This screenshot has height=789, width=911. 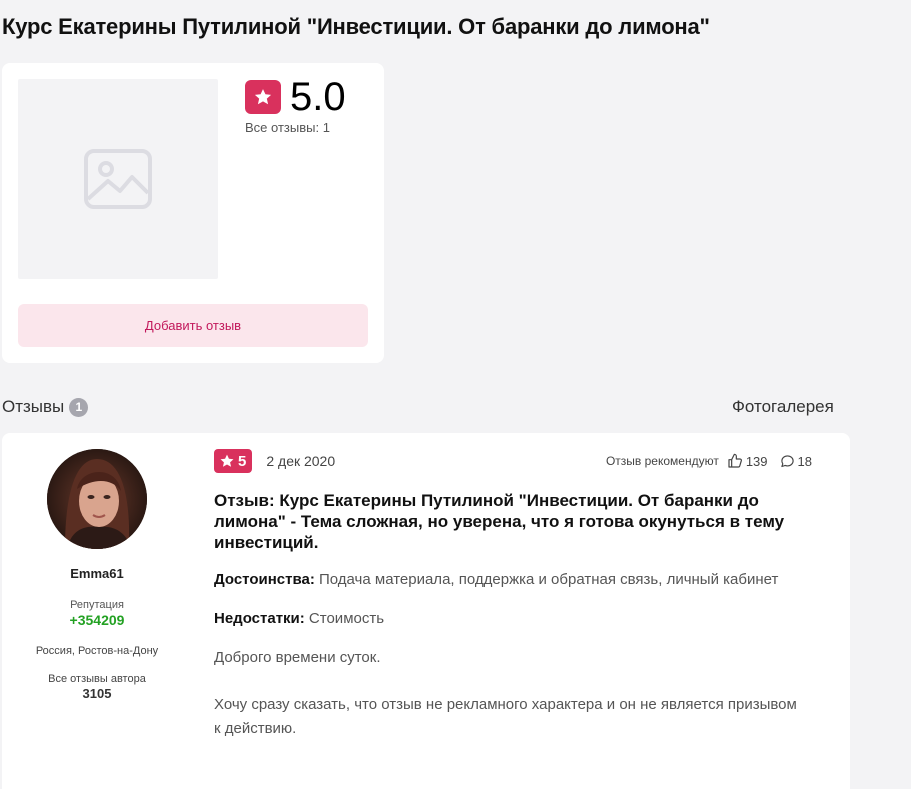 What do you see at coordinates (97, 499) in the screenshot?
I see `avatar` at bounding box center [97, 499].